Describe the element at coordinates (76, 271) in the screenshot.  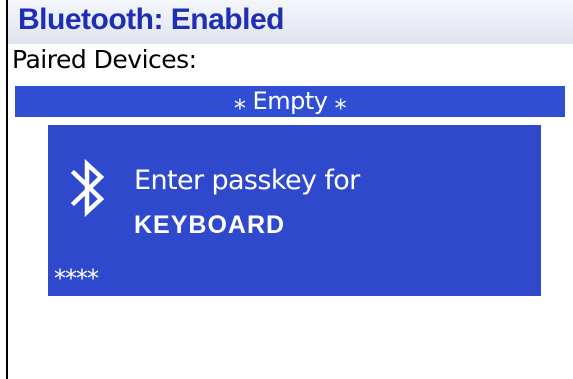
I see `passkey-field: ⁎⁎⁎⁎` at that location.